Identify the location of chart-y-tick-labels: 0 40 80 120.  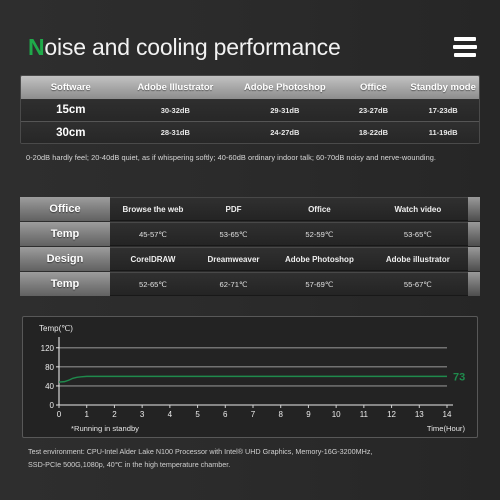
(50, 377).